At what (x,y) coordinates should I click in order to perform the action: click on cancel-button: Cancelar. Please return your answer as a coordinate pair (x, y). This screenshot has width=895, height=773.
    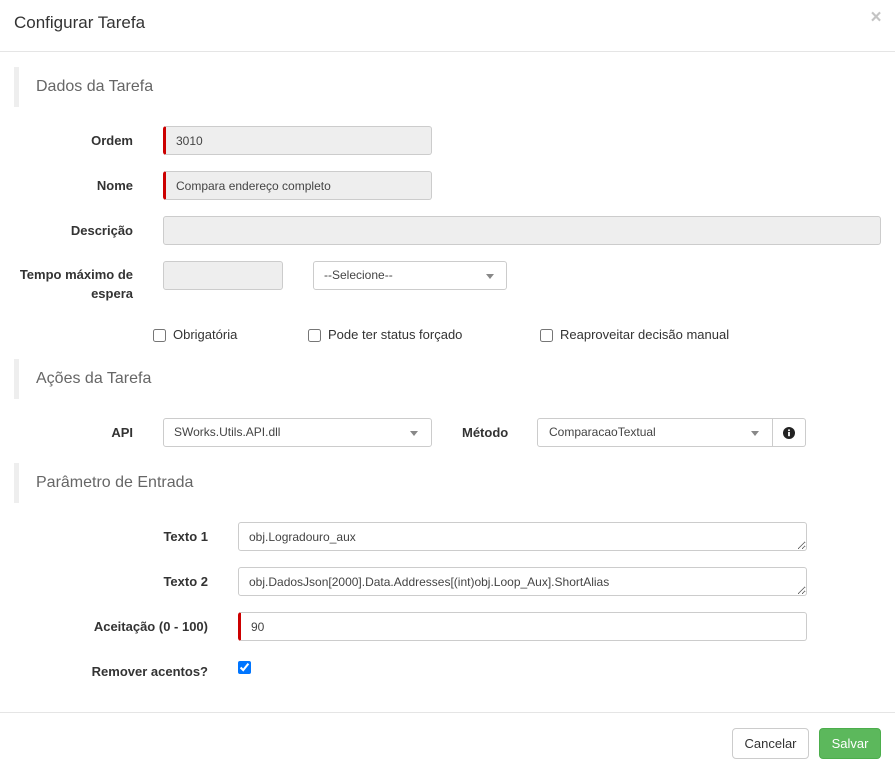
    Looking at the image, I should click on (770, 743).